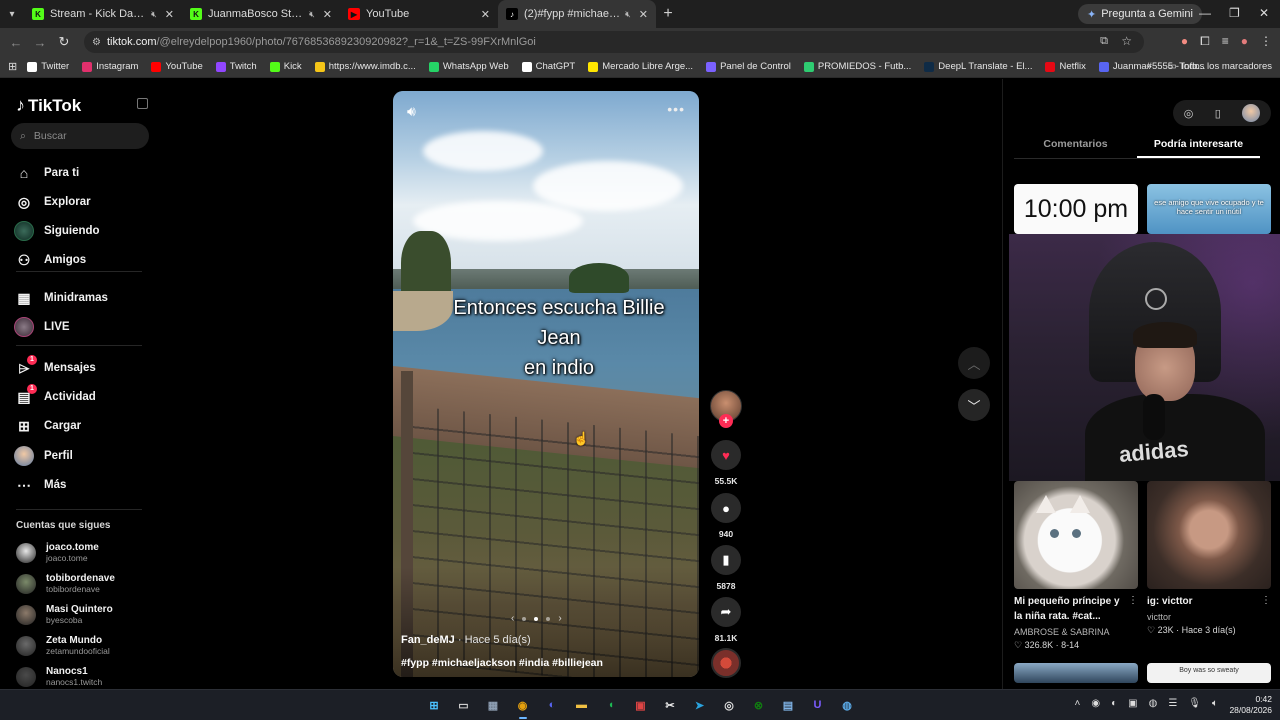 This screenshot has height=720, width=1280. What do you see at coordinates (428, 640) in the screenshot?
I see `post-author: Fan_deMJ` at bounding box center [428, 640].